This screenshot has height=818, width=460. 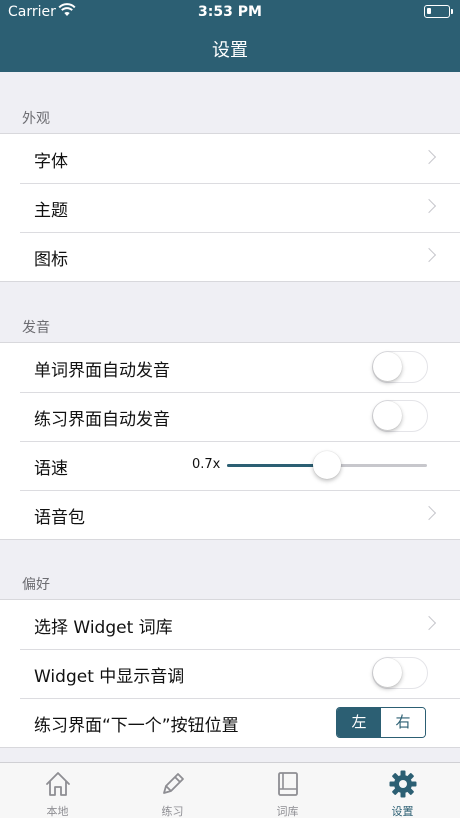 I want to click on section-header-pronunciation: 发音, so click(x=36, y=328).